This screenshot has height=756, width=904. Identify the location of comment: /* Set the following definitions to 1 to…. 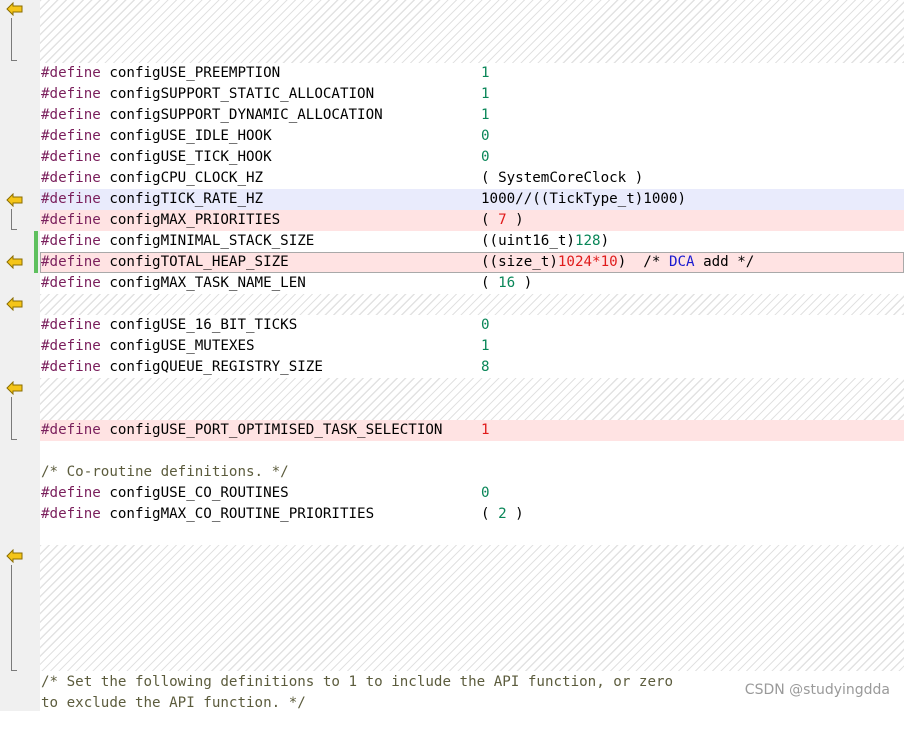
(357, 682).